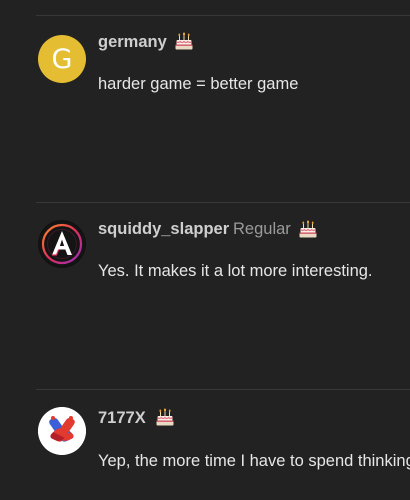 This screenshot has height=500, width=410. Describe the element at coordinates (198, 84) in the screenshot. I see `post-body: harder game = better game` at that location.